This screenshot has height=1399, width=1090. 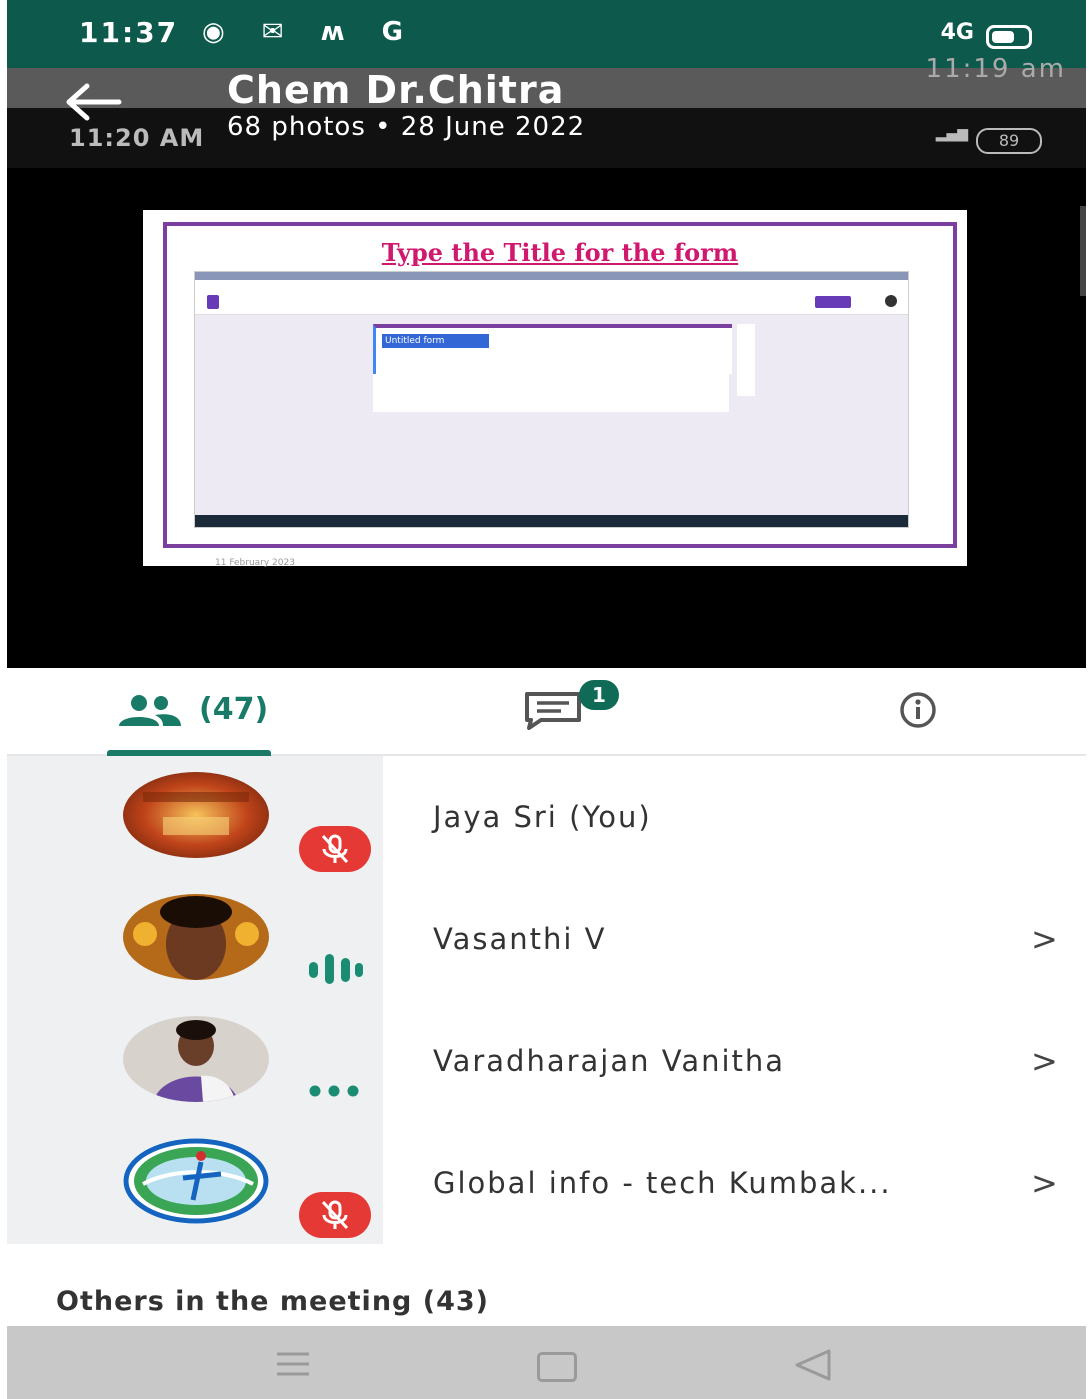 I want to click on tab-people: (47), so click(x=193, y=712).